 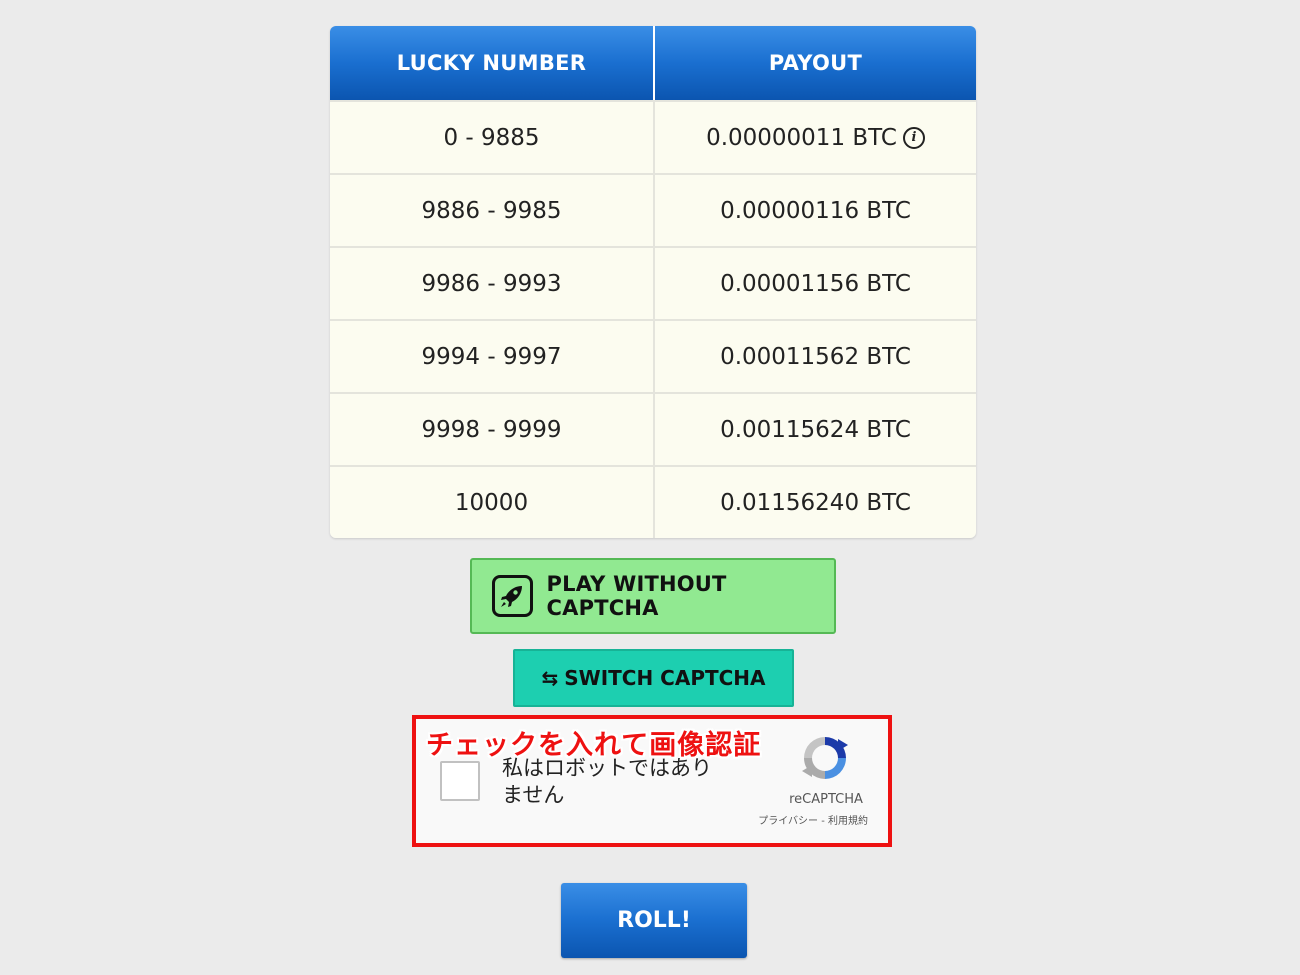 What do you see at coordinates (654, 920) in the screenshot?
I see `roll-button: ROLL!` at bounding box center [654, 920].